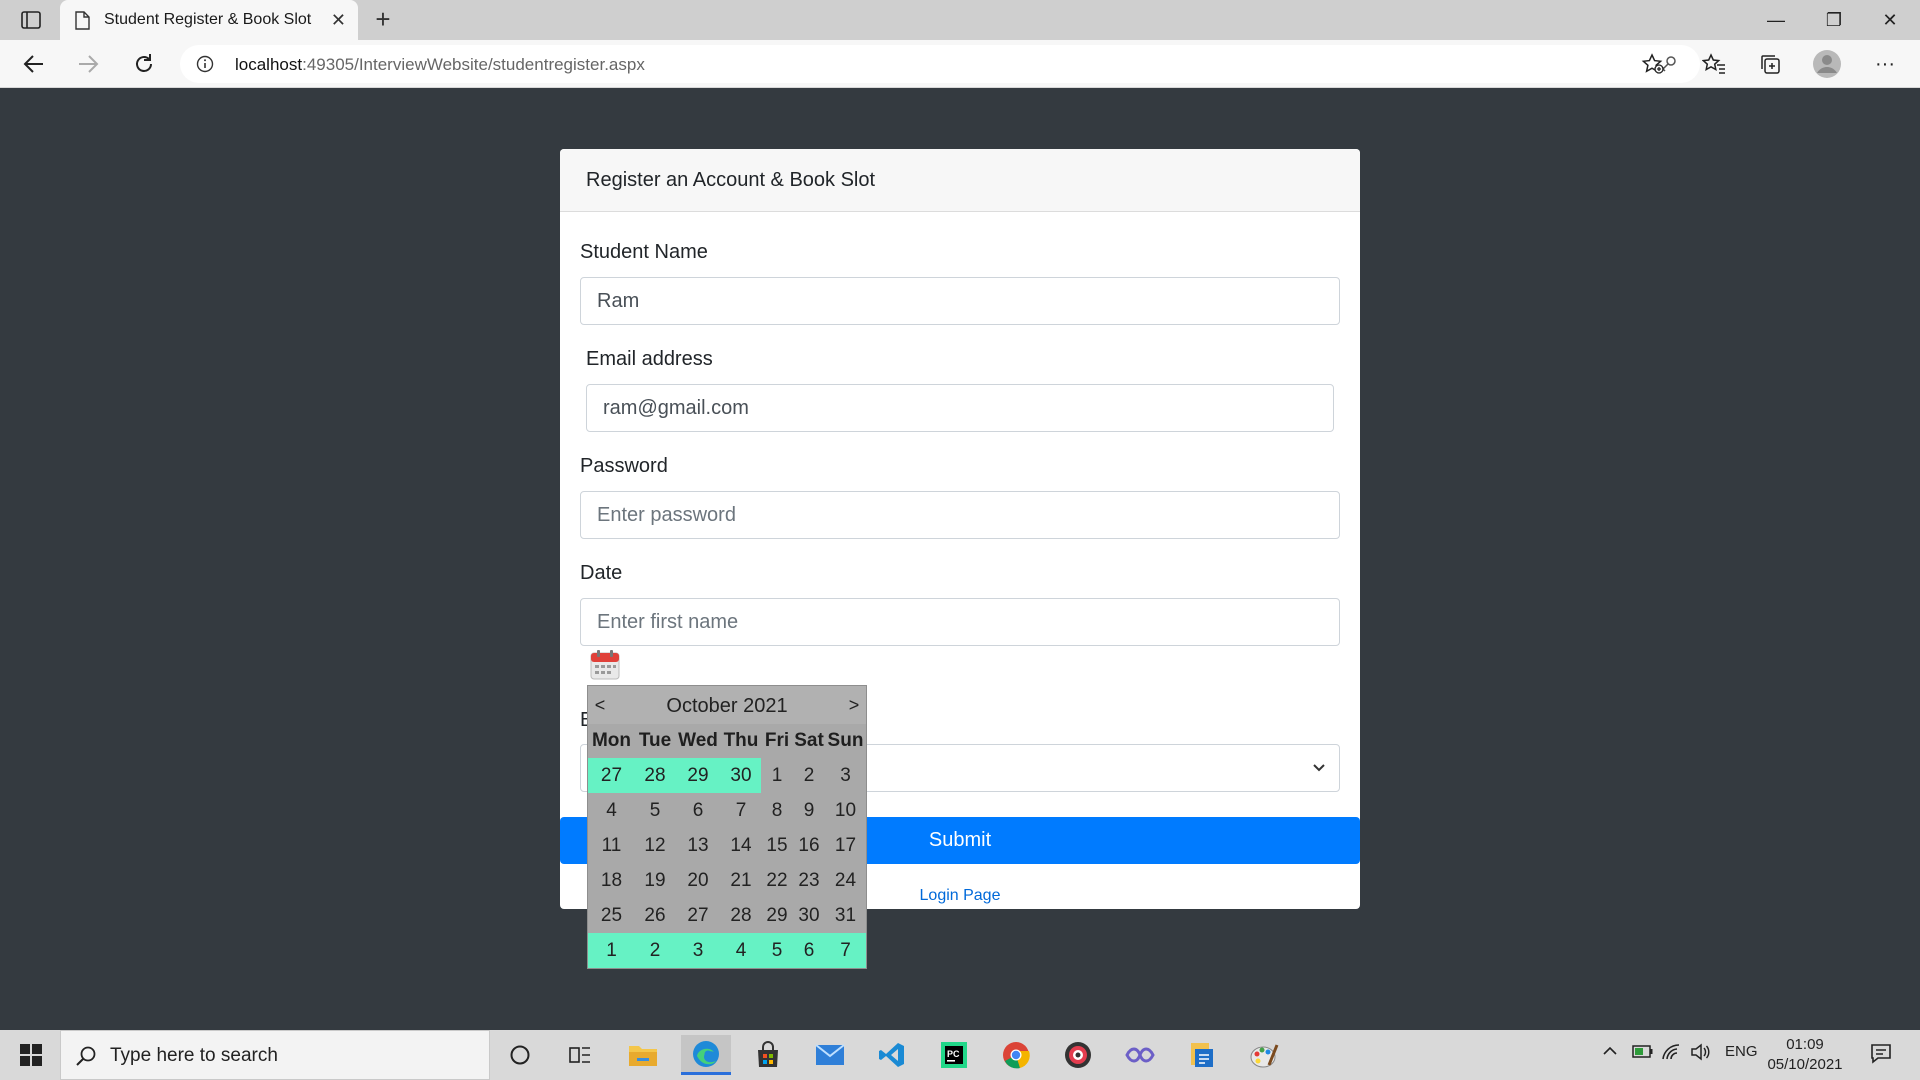  I want to click on calendar-day: 25, so click(611, 915).